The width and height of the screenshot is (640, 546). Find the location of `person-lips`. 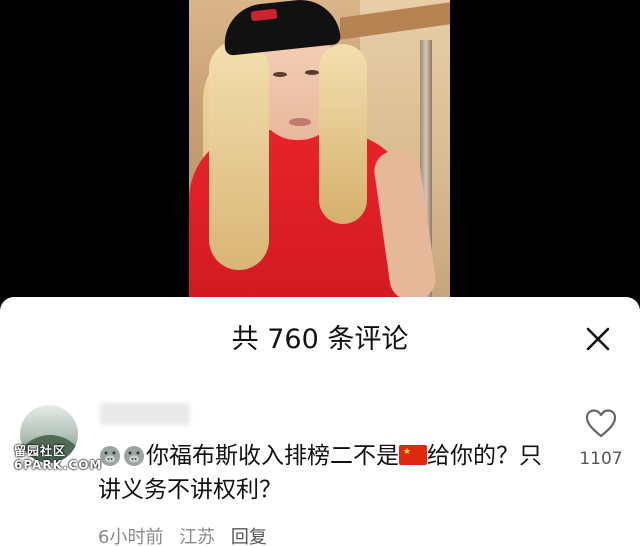

person-lips is located at coordinates (300, 122).